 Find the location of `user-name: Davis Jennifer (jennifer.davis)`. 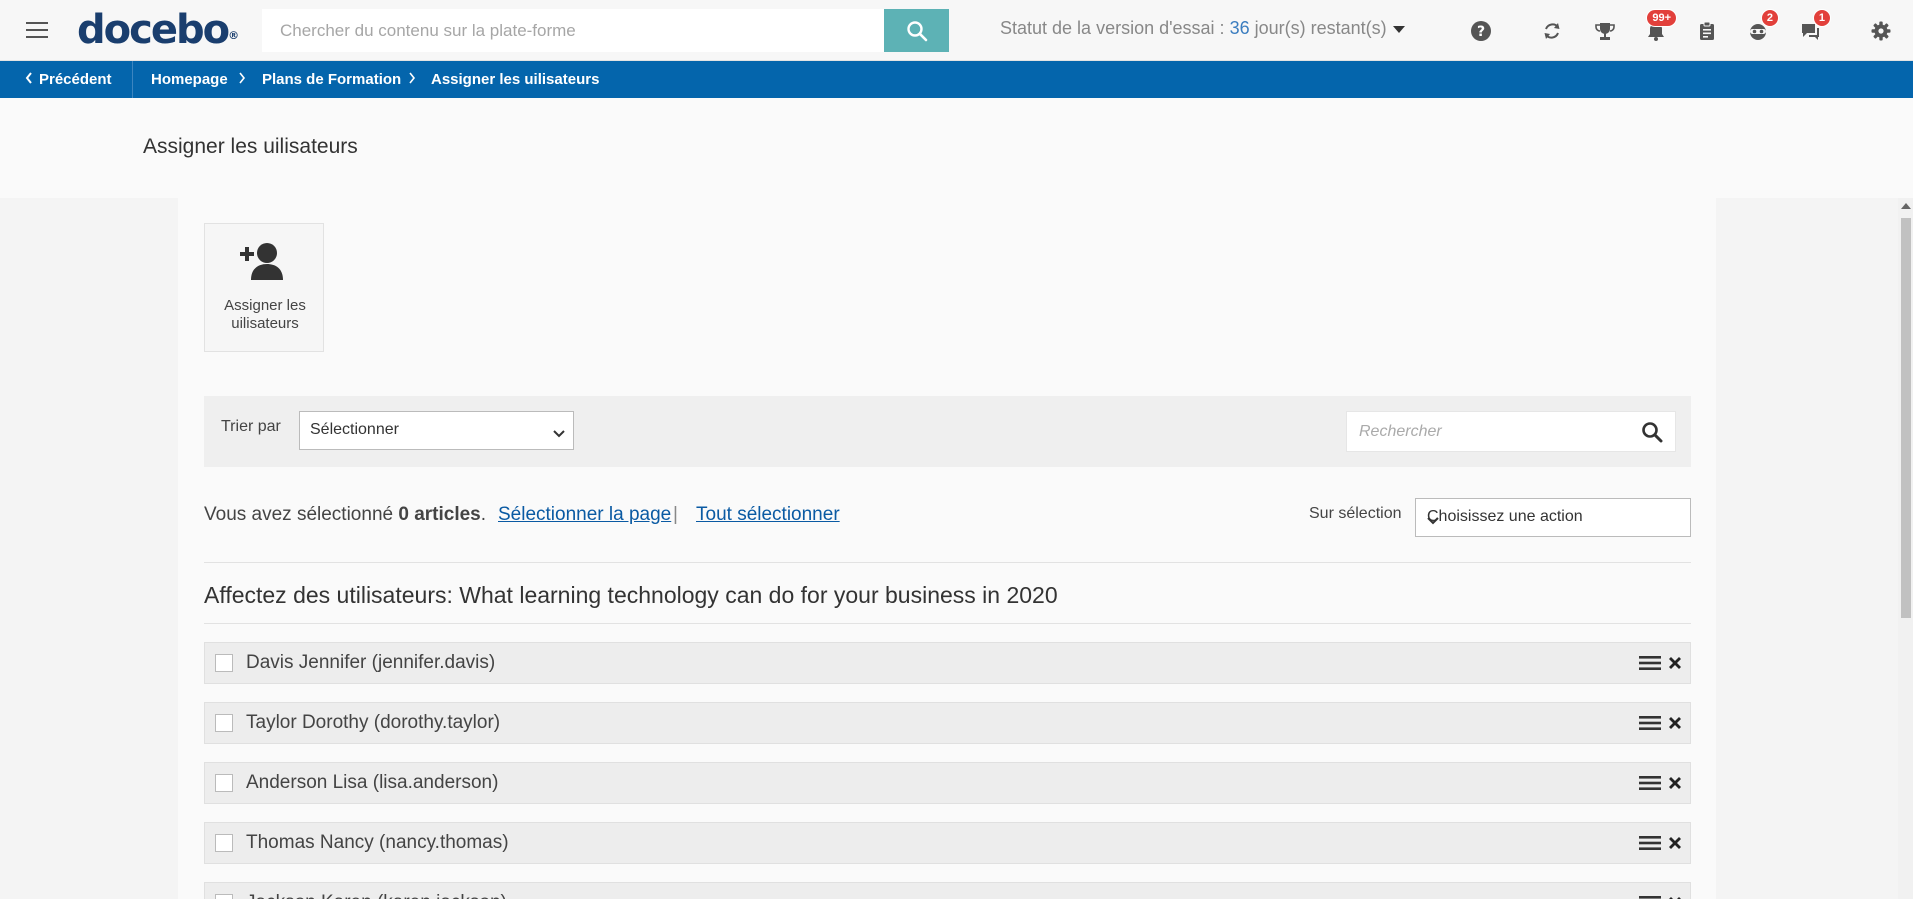

user-name: Davis Jennifer (jennifer.davis) is located at coordinates (371, 662).